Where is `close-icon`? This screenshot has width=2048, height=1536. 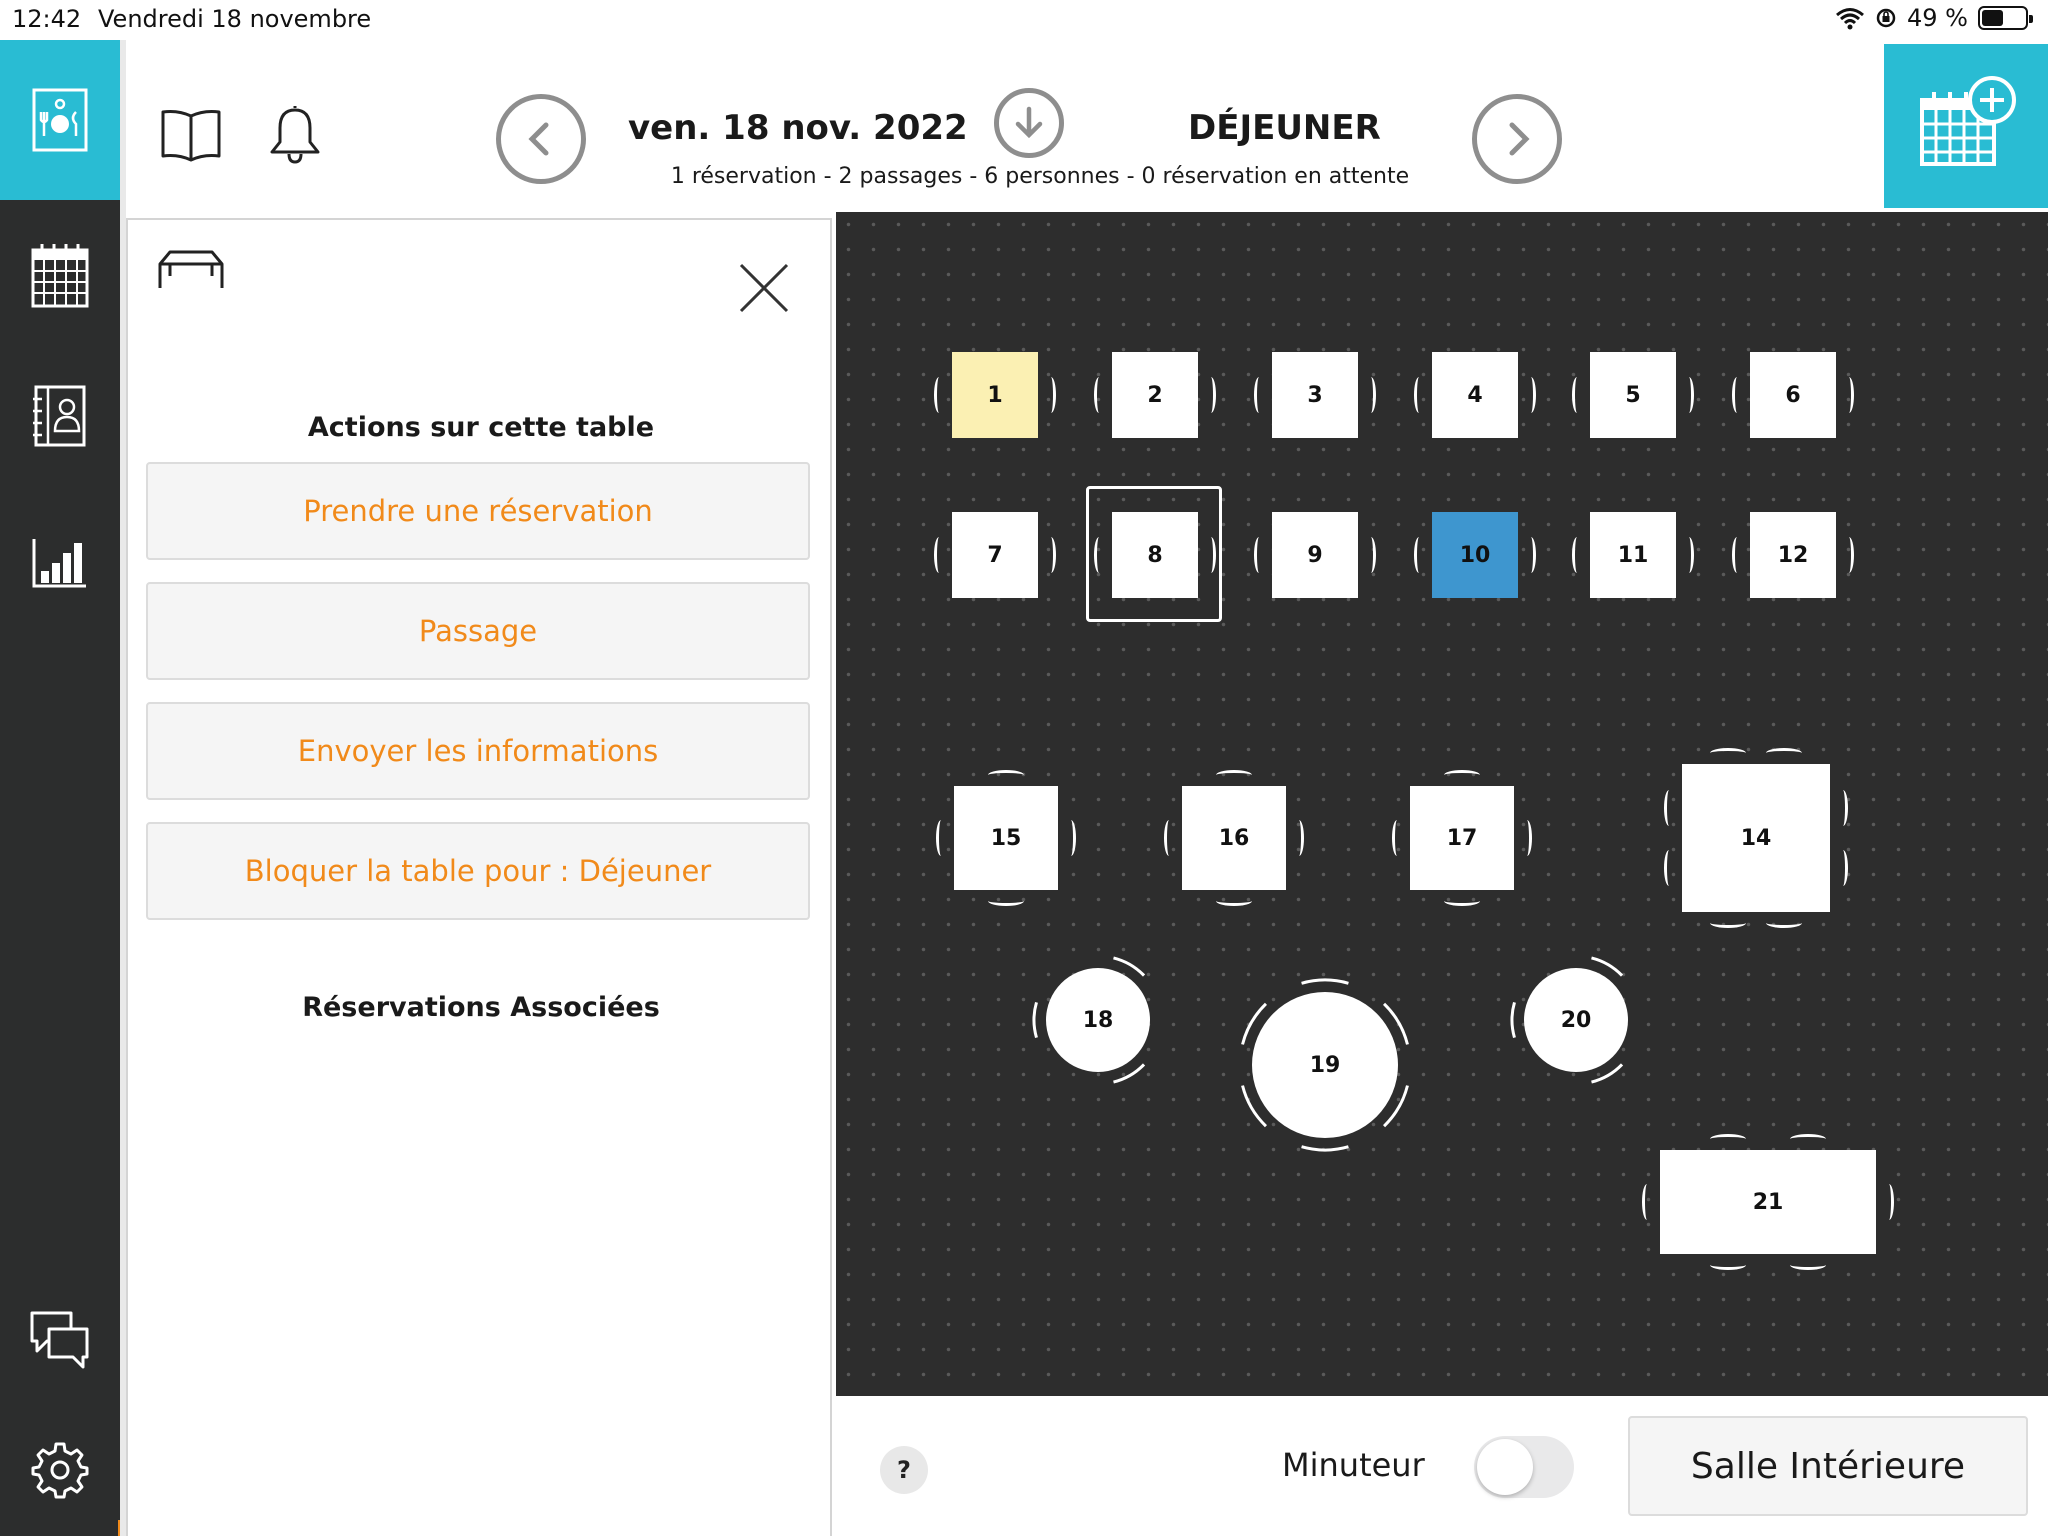 close-icon is located at coordinates (764, 288).